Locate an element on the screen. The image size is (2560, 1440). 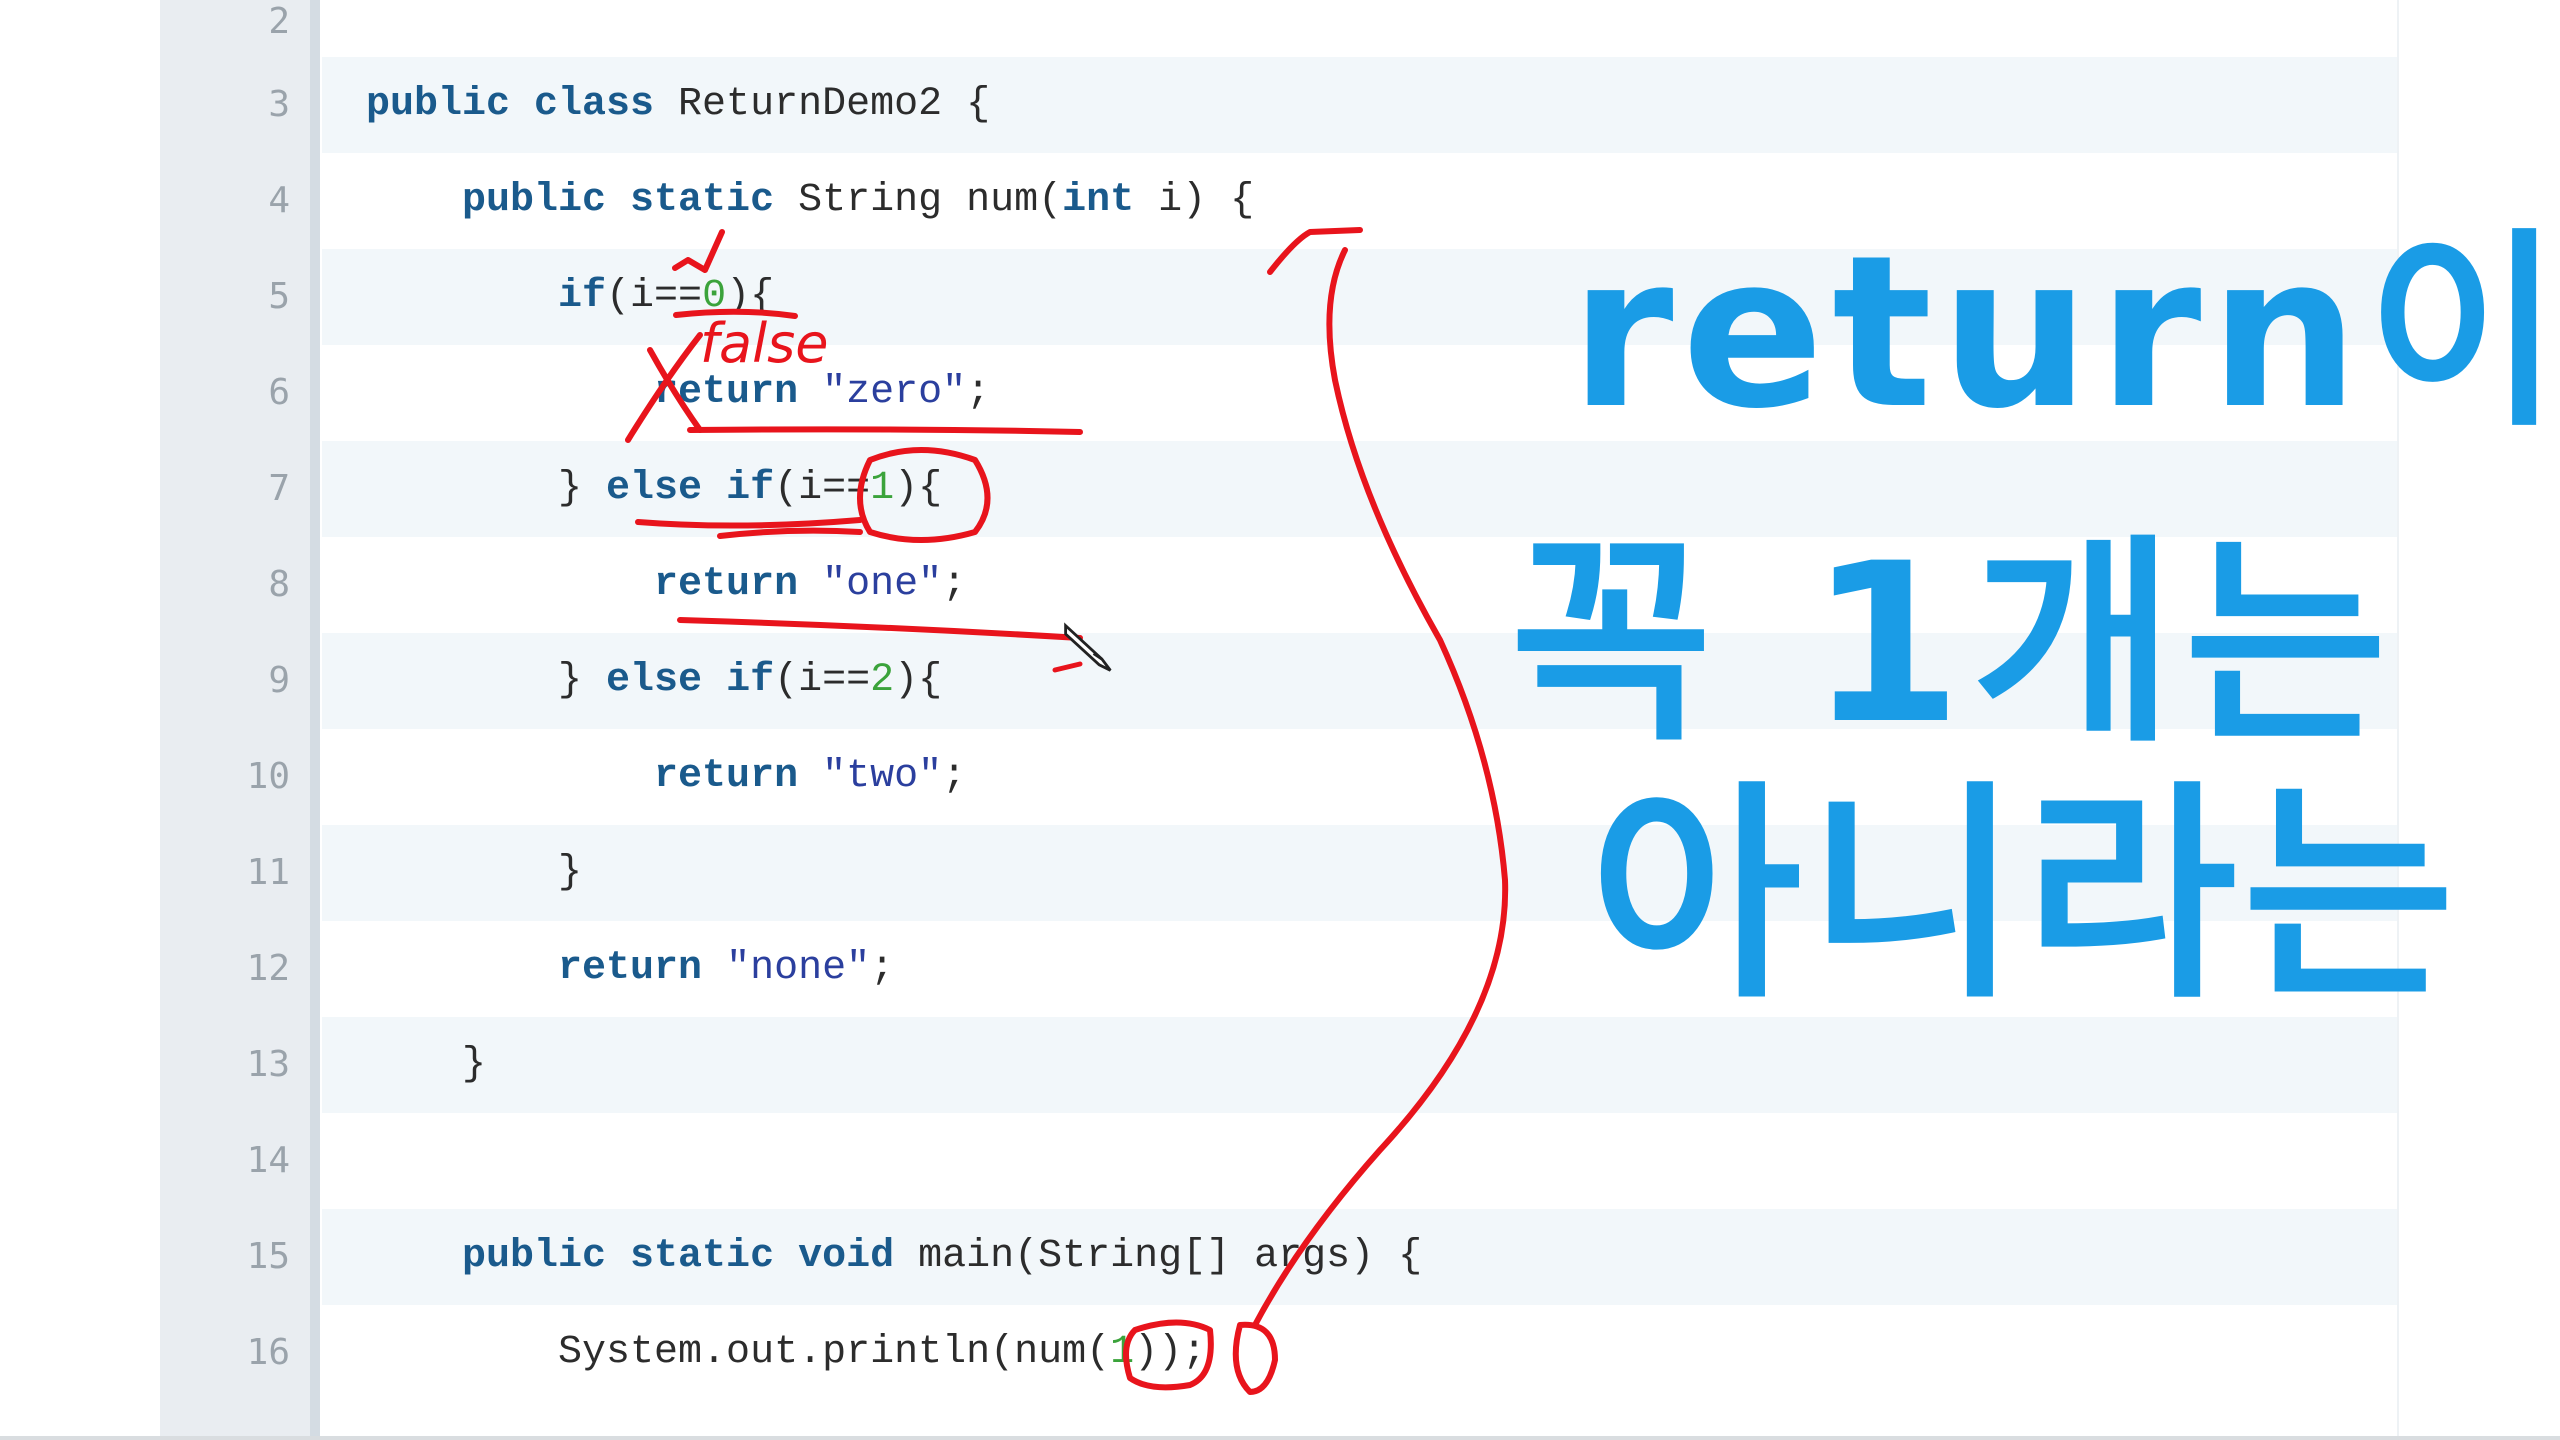
code-token: i) { is located at coordinates (1194, 200).